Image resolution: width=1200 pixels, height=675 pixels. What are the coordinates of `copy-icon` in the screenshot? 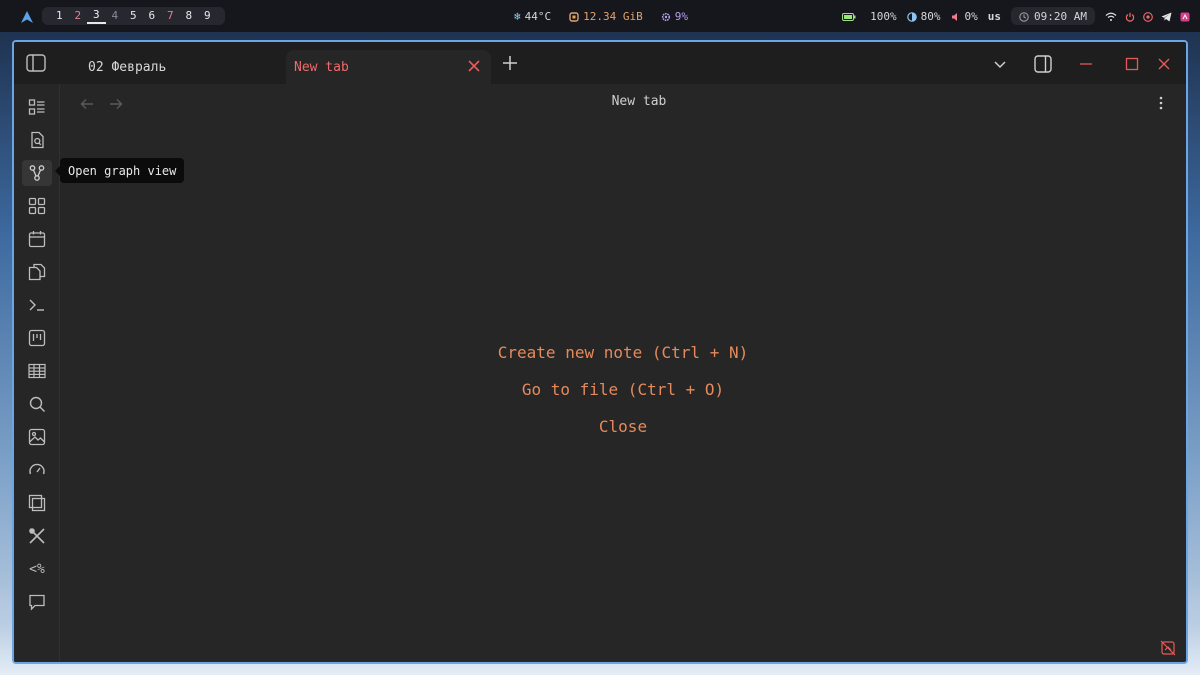 It's located at (37, 272).